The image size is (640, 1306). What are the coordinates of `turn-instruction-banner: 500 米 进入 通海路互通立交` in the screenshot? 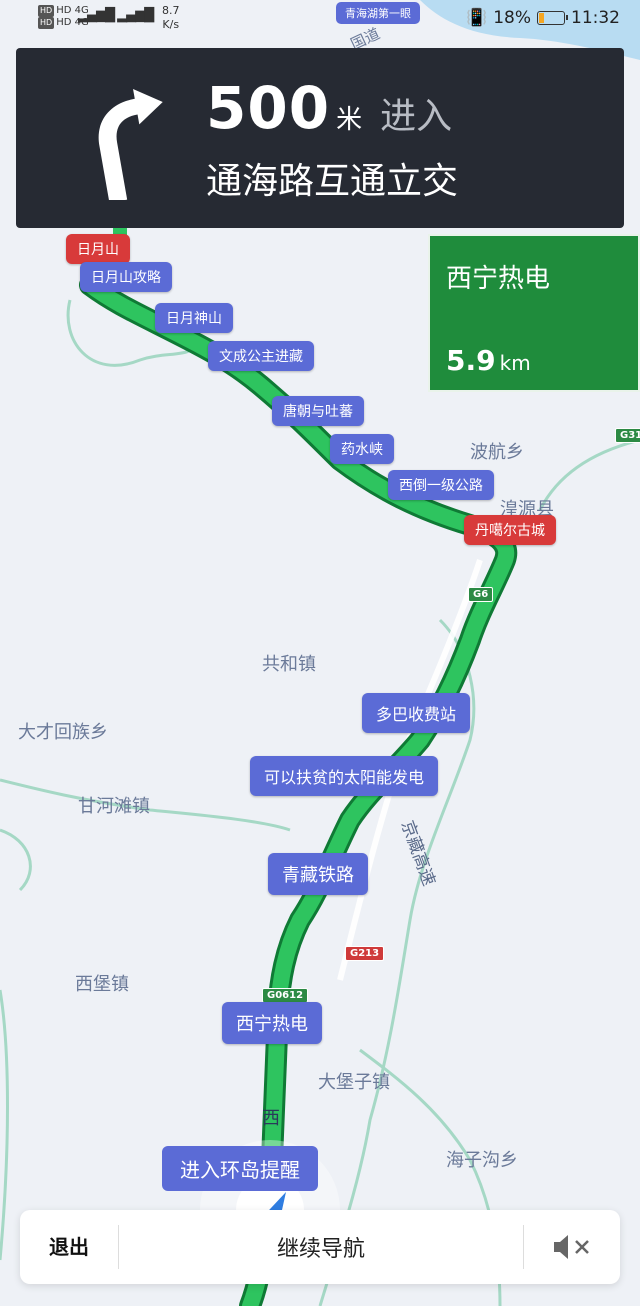 It's located at (320, 138).